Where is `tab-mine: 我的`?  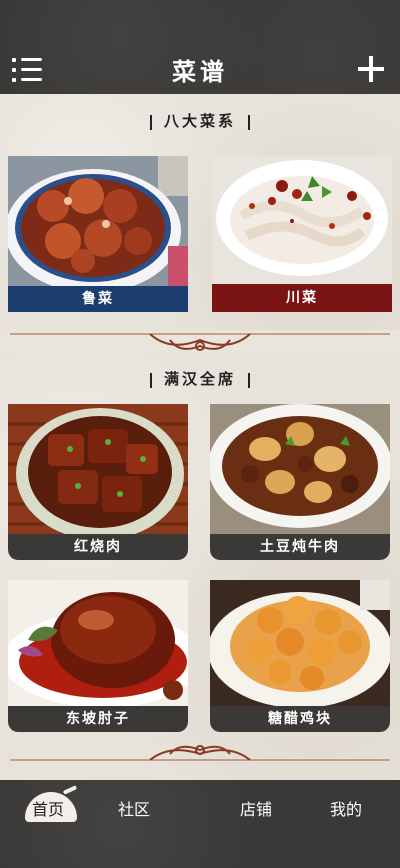
tab-mine: 我的 is located at coordinates (346, 808).